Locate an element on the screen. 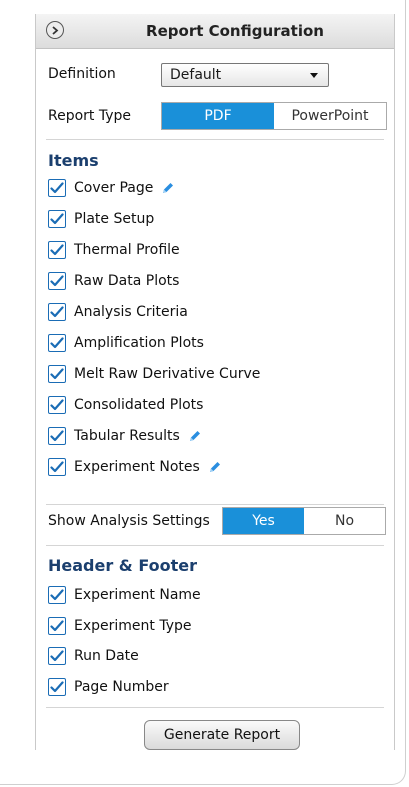 The height and width of the screenshot is (787, 409). show-analysis-settings-toggle: Yes No is located at coordinates (304, 521).